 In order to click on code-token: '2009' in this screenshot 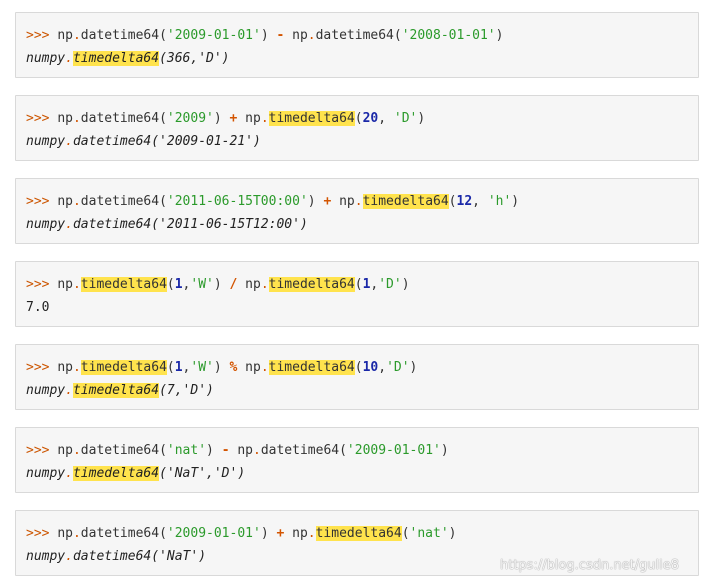, I will do `click(190, 118)`.